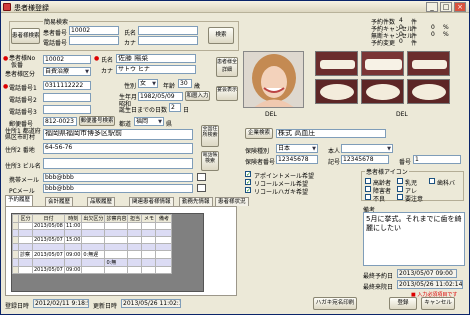  I want to click on insurer-number-input: 12345678, so click(297, 159).